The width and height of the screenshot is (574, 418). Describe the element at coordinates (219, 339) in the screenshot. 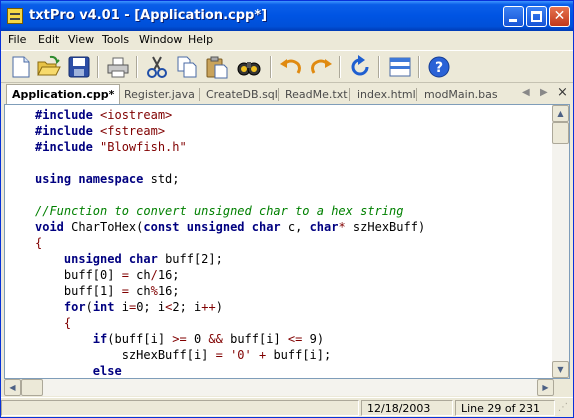

I see `code-token: &&` at that location.